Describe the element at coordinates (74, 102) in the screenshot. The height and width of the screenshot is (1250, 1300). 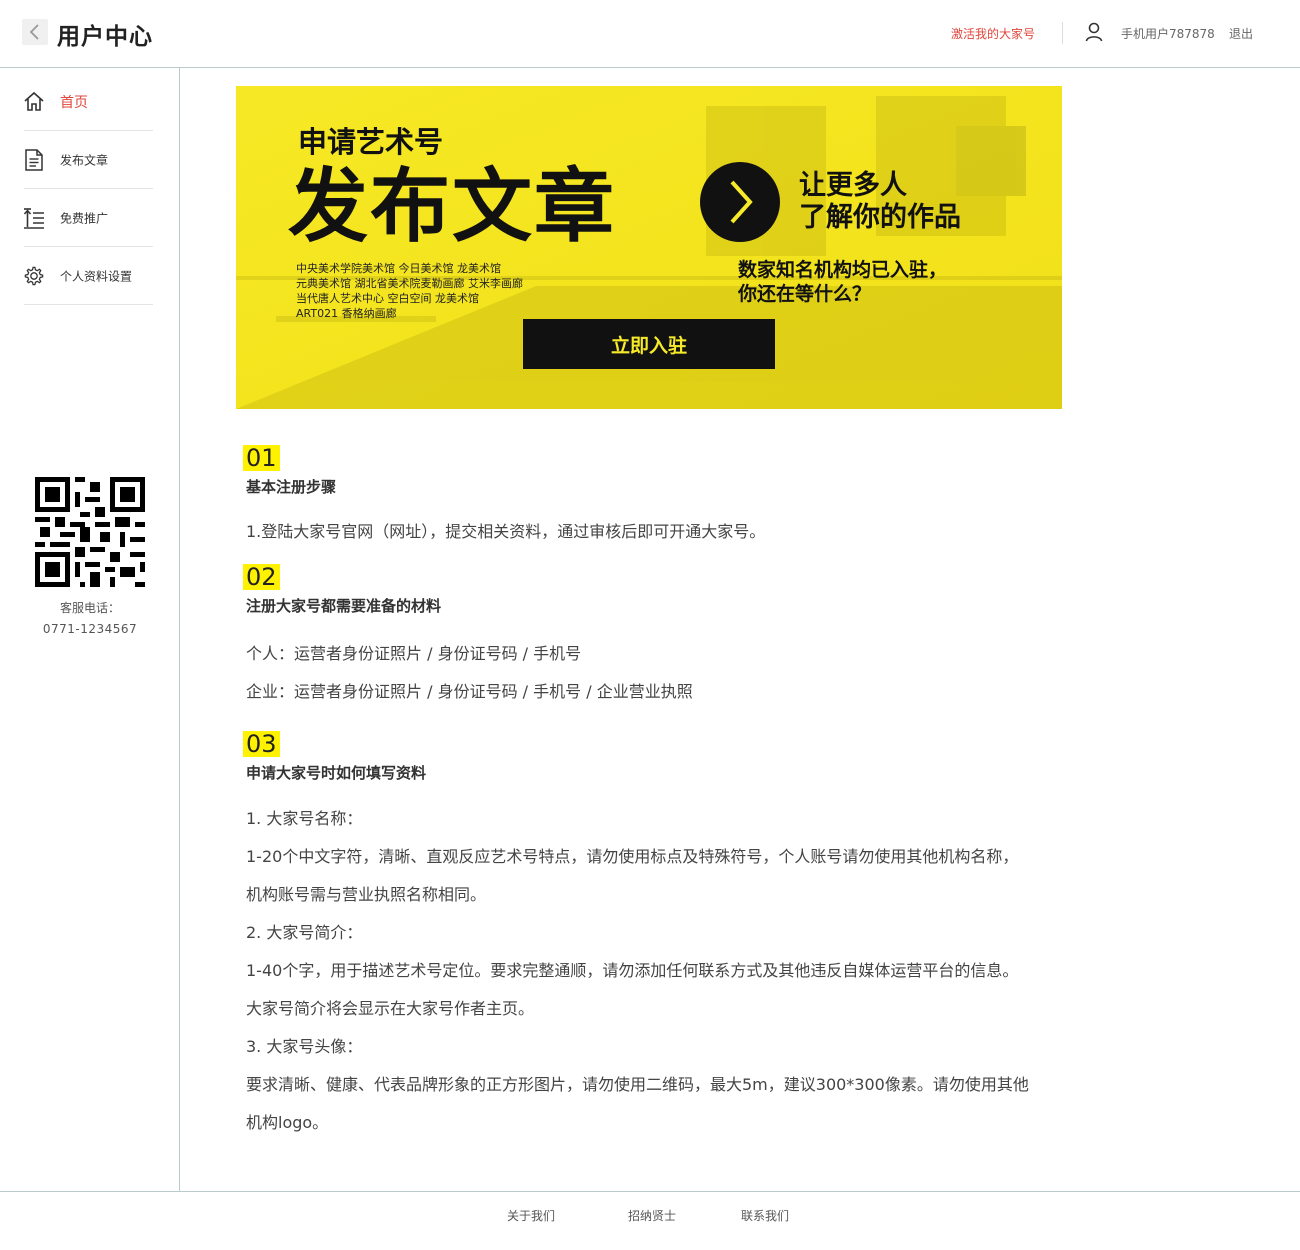
I see `sidebar-item-label: 首页` at that location.